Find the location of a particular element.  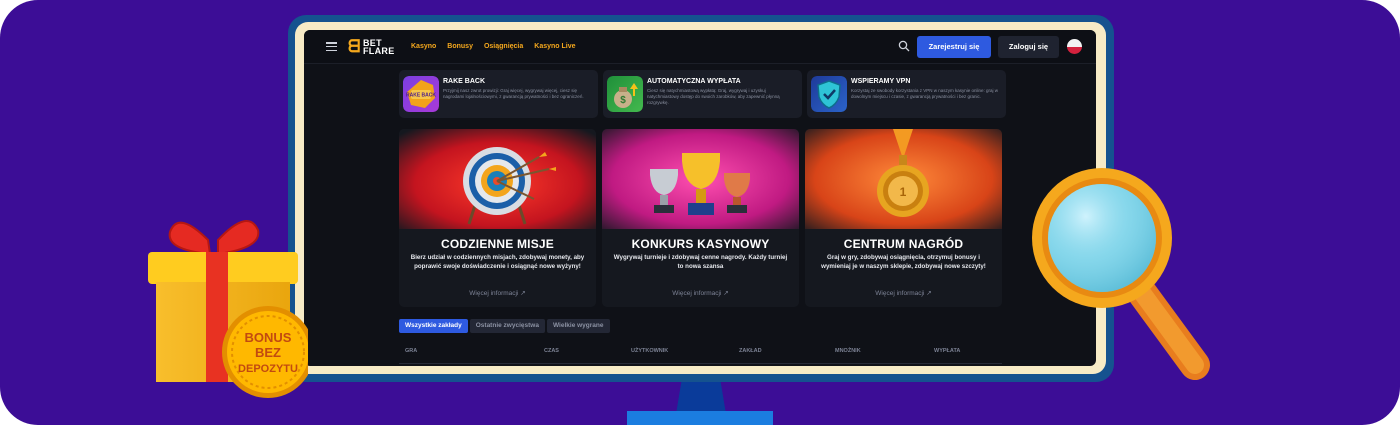

main-nav: Kasyno Bonusy Osiągnięcia Kasyno Live is located at coordinates (493, 46).